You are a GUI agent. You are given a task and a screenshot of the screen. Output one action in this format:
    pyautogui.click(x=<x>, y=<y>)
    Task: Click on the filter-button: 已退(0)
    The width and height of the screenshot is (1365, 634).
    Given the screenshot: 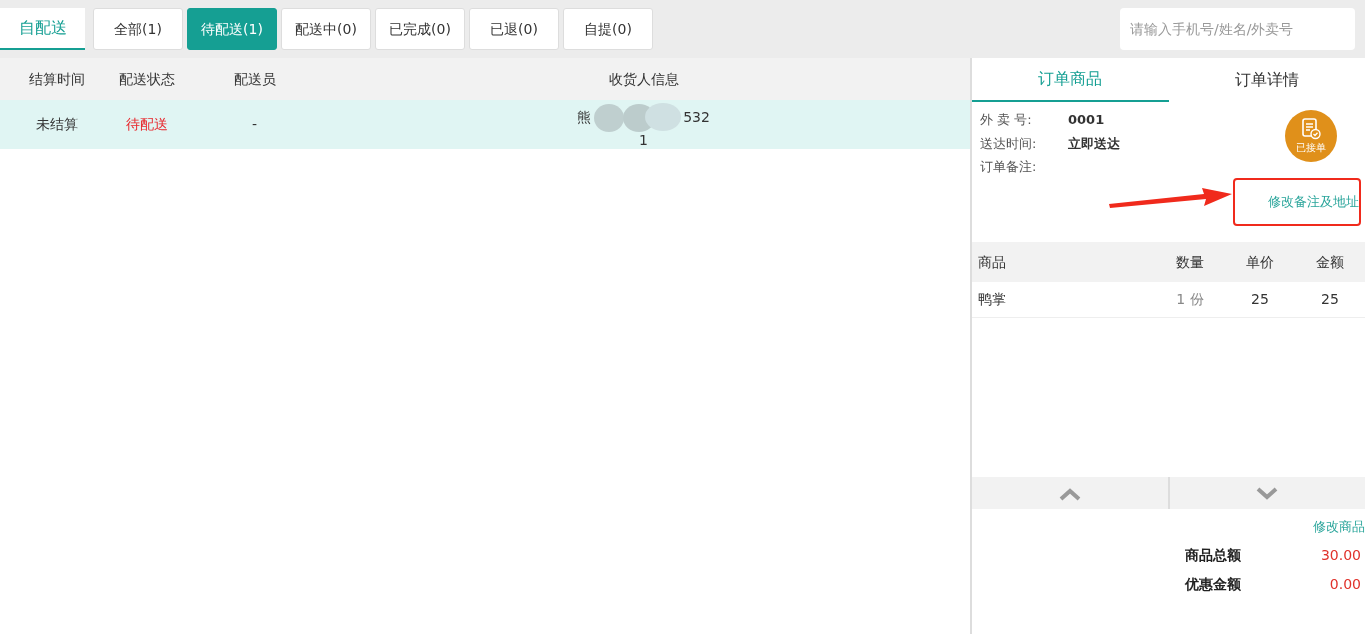 What is the action you would take?
    pyautogui.click(x=514, y=29)
    